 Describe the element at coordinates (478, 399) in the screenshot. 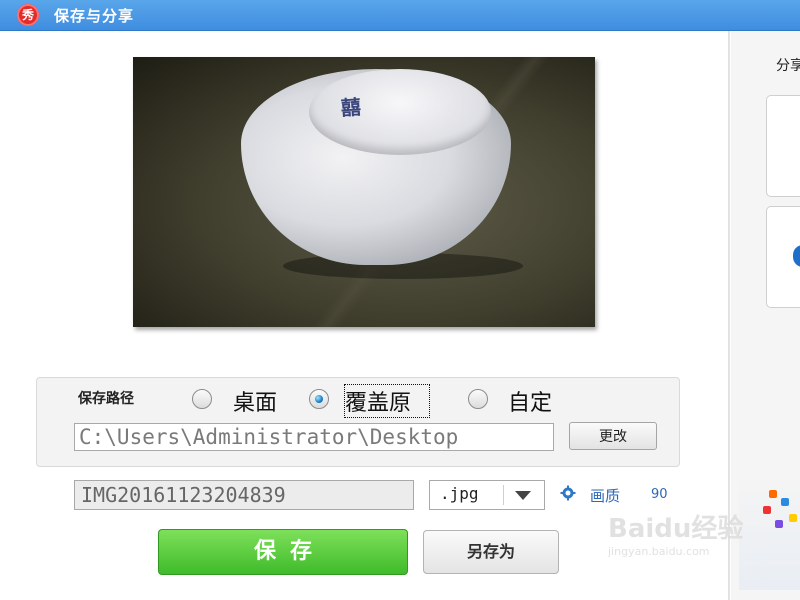

I see `radio-custom` at that location.